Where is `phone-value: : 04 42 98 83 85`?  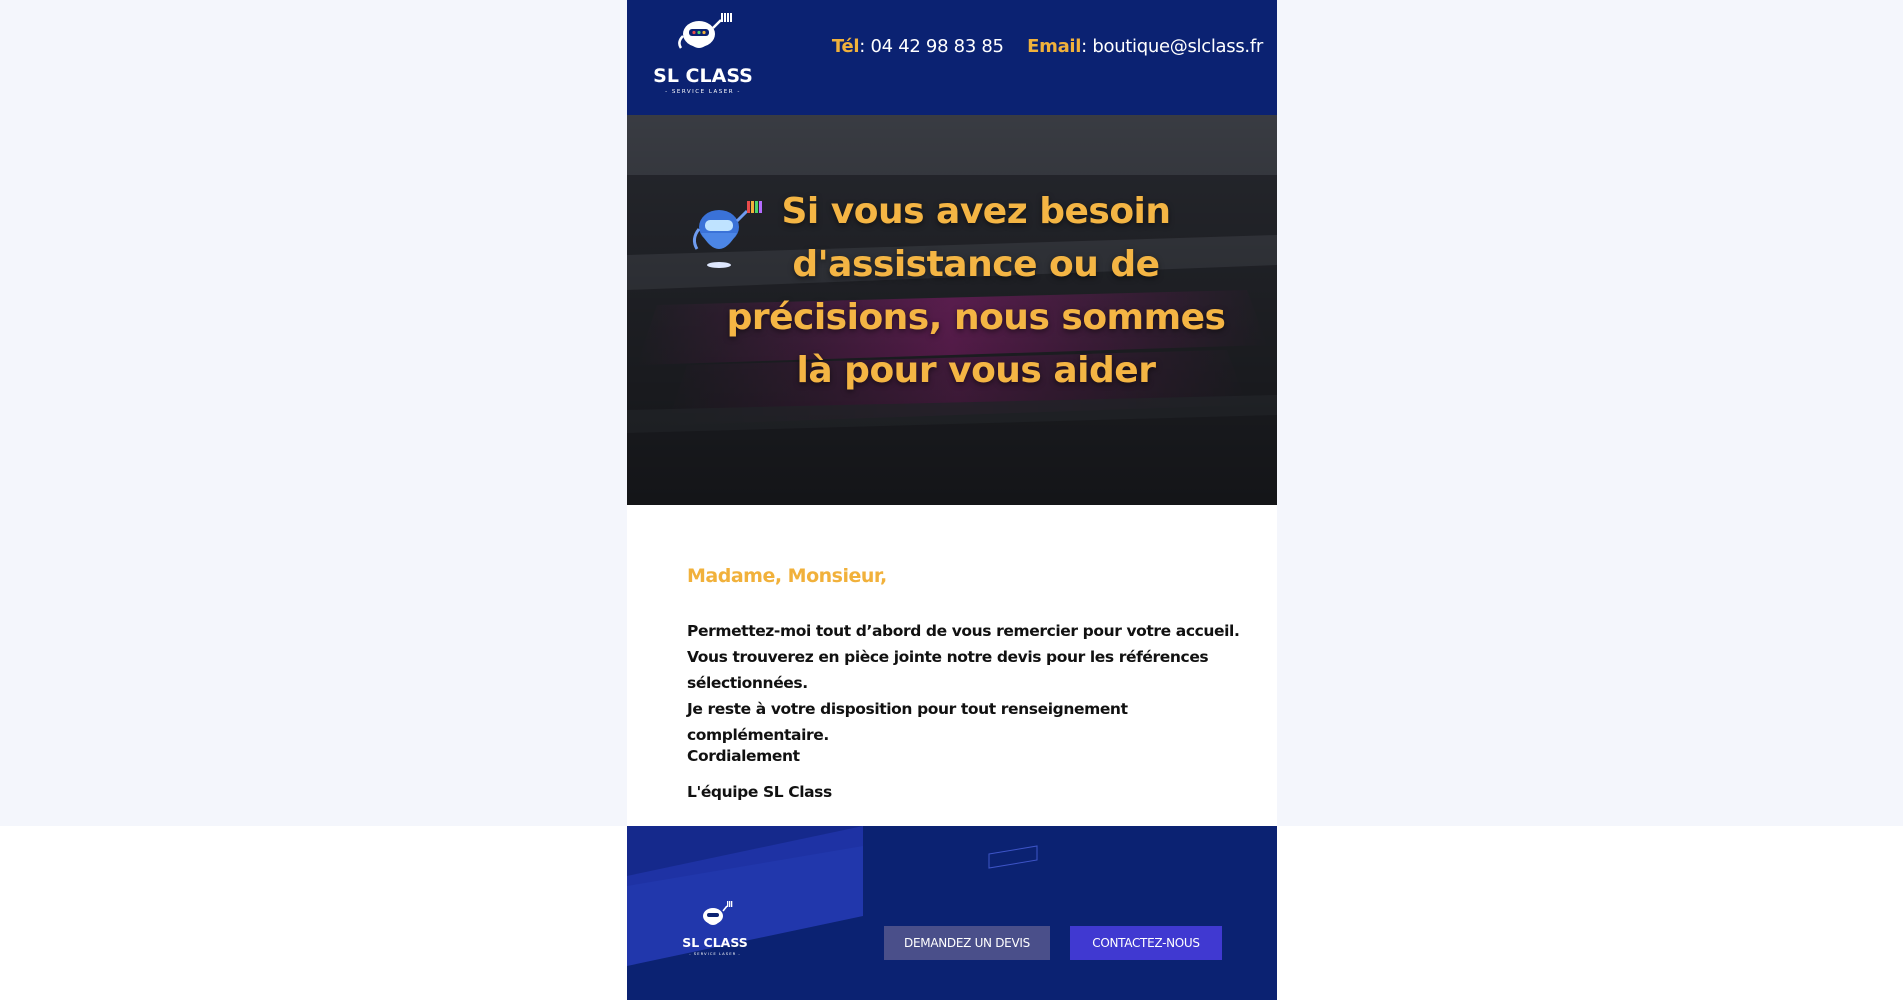 phone-value: : 04 42 98 83 85 is located at coordinates (931, 46).